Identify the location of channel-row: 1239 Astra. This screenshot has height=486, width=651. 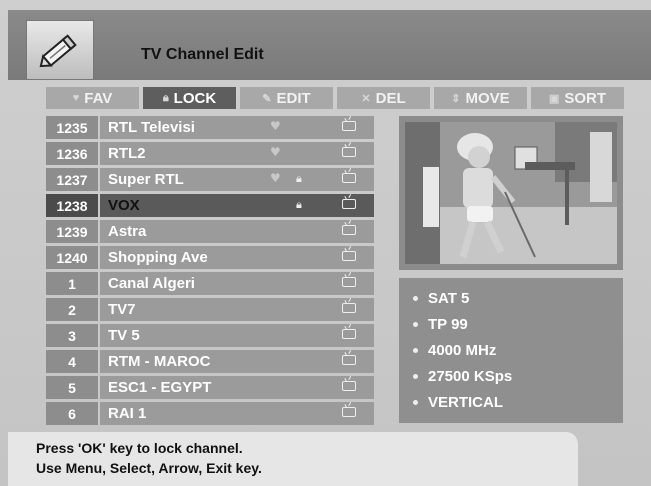
(210, 231).